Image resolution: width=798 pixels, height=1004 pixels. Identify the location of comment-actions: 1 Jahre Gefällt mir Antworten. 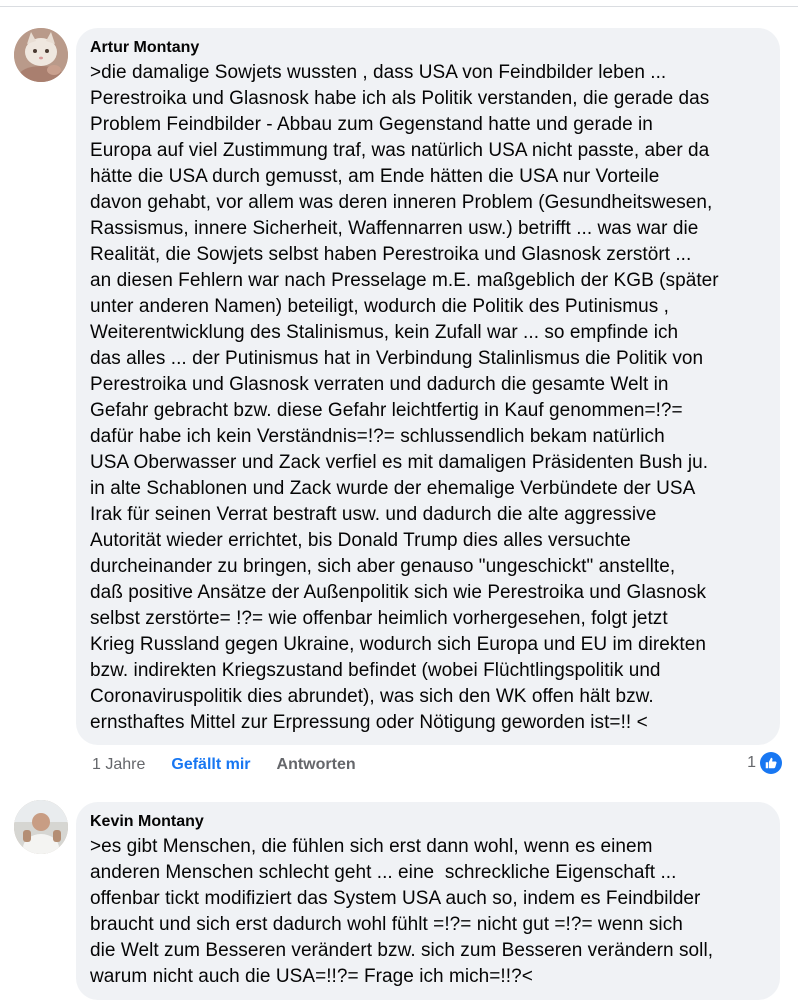
(224, 765).